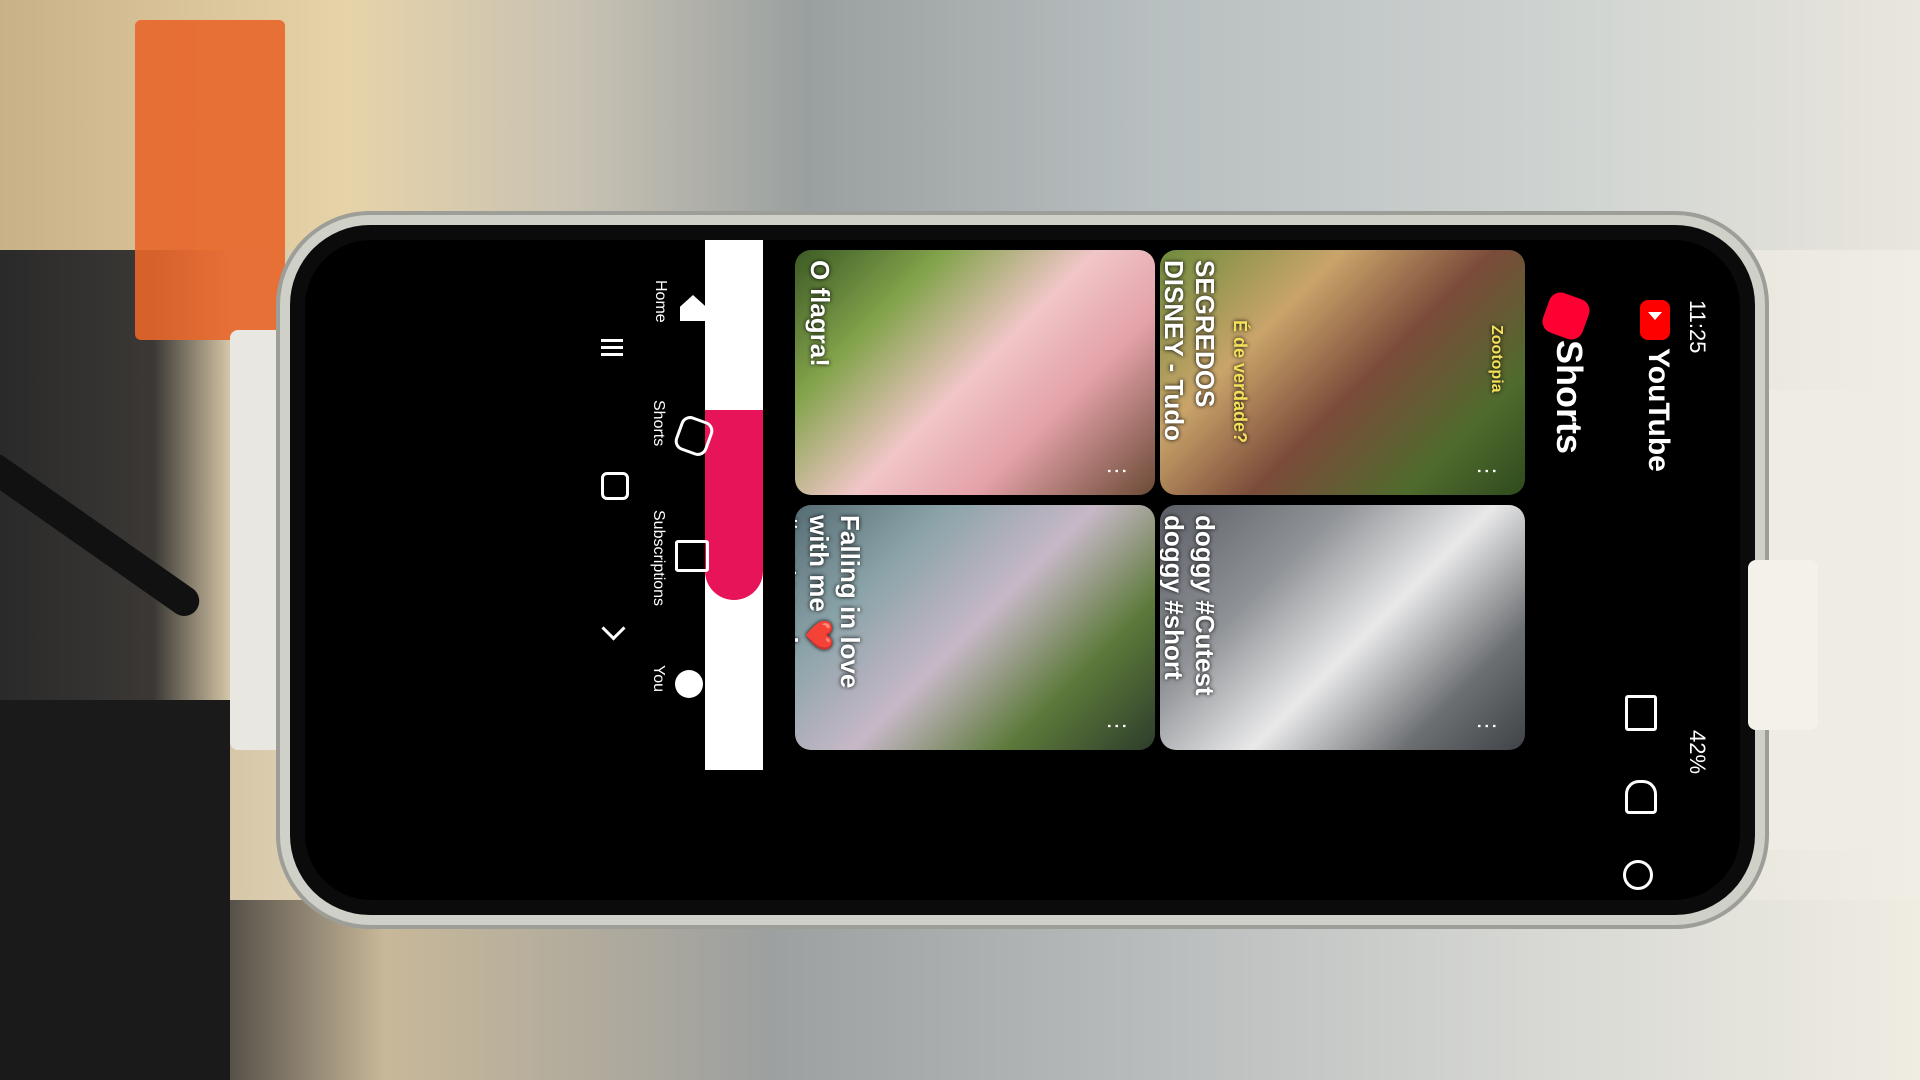 The image size is (1920, 1080). Describe the element at coordinates (734, 505) in the screenshot. I see `overlay-banner-red` at that location.